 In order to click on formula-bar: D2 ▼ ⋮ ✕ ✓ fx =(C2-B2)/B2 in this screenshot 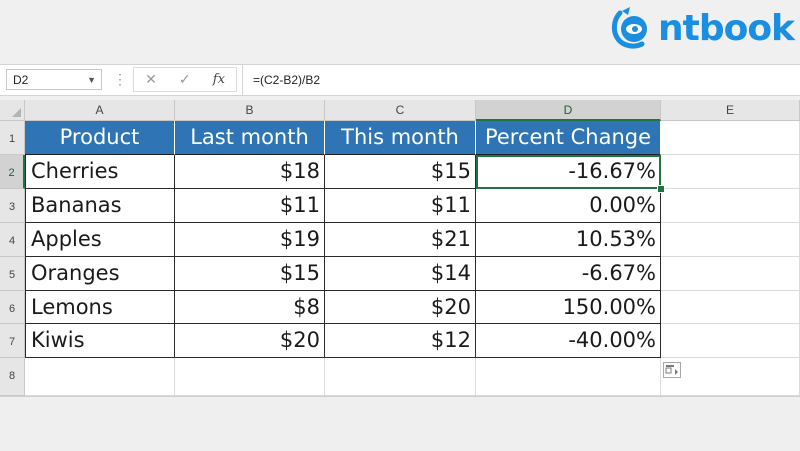, I will do `click(400, 80)`.